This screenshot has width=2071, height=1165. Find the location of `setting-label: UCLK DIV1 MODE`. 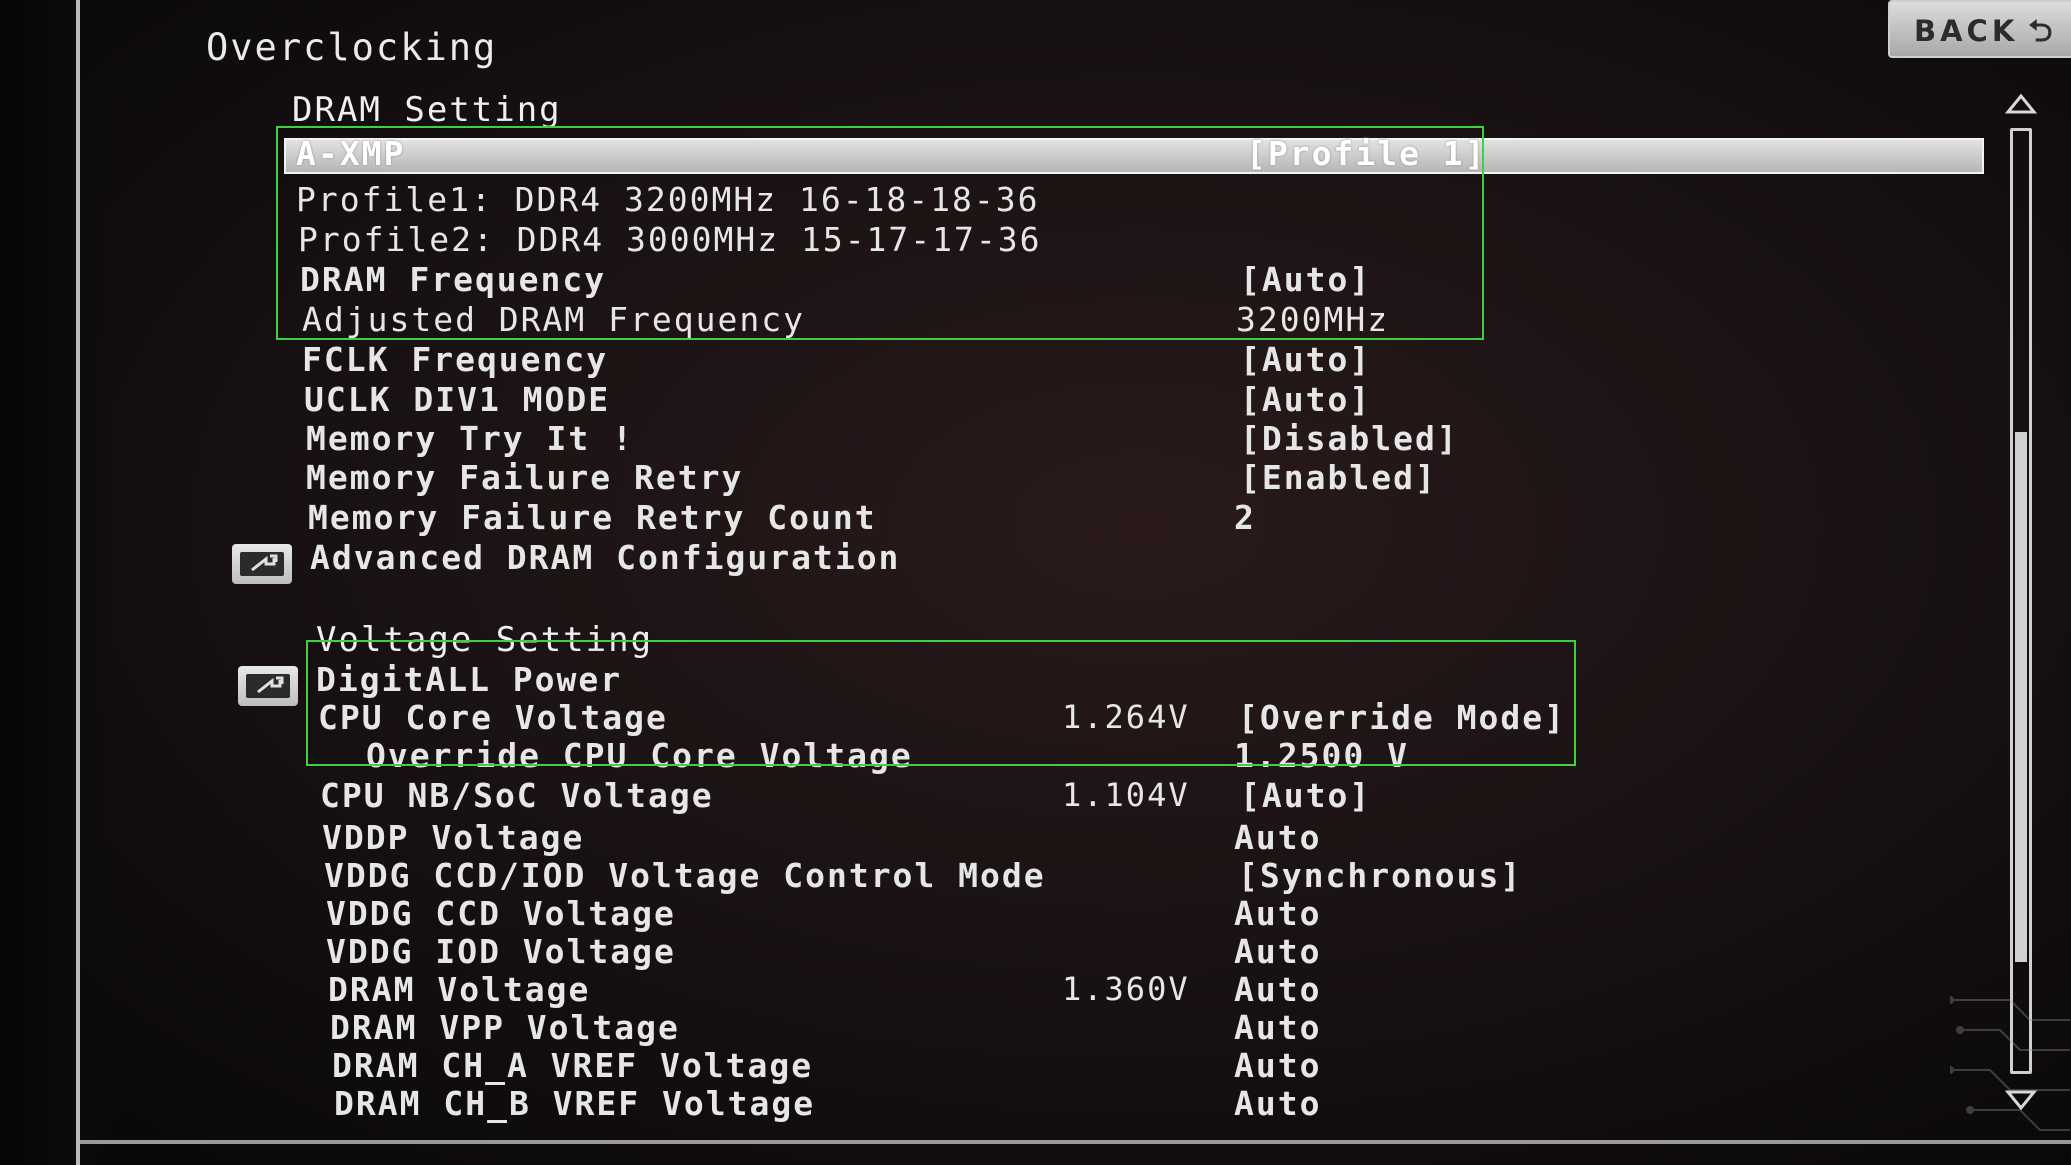

setting-label: UCLK DIV1 MODE is located at coordinates (457, 399).